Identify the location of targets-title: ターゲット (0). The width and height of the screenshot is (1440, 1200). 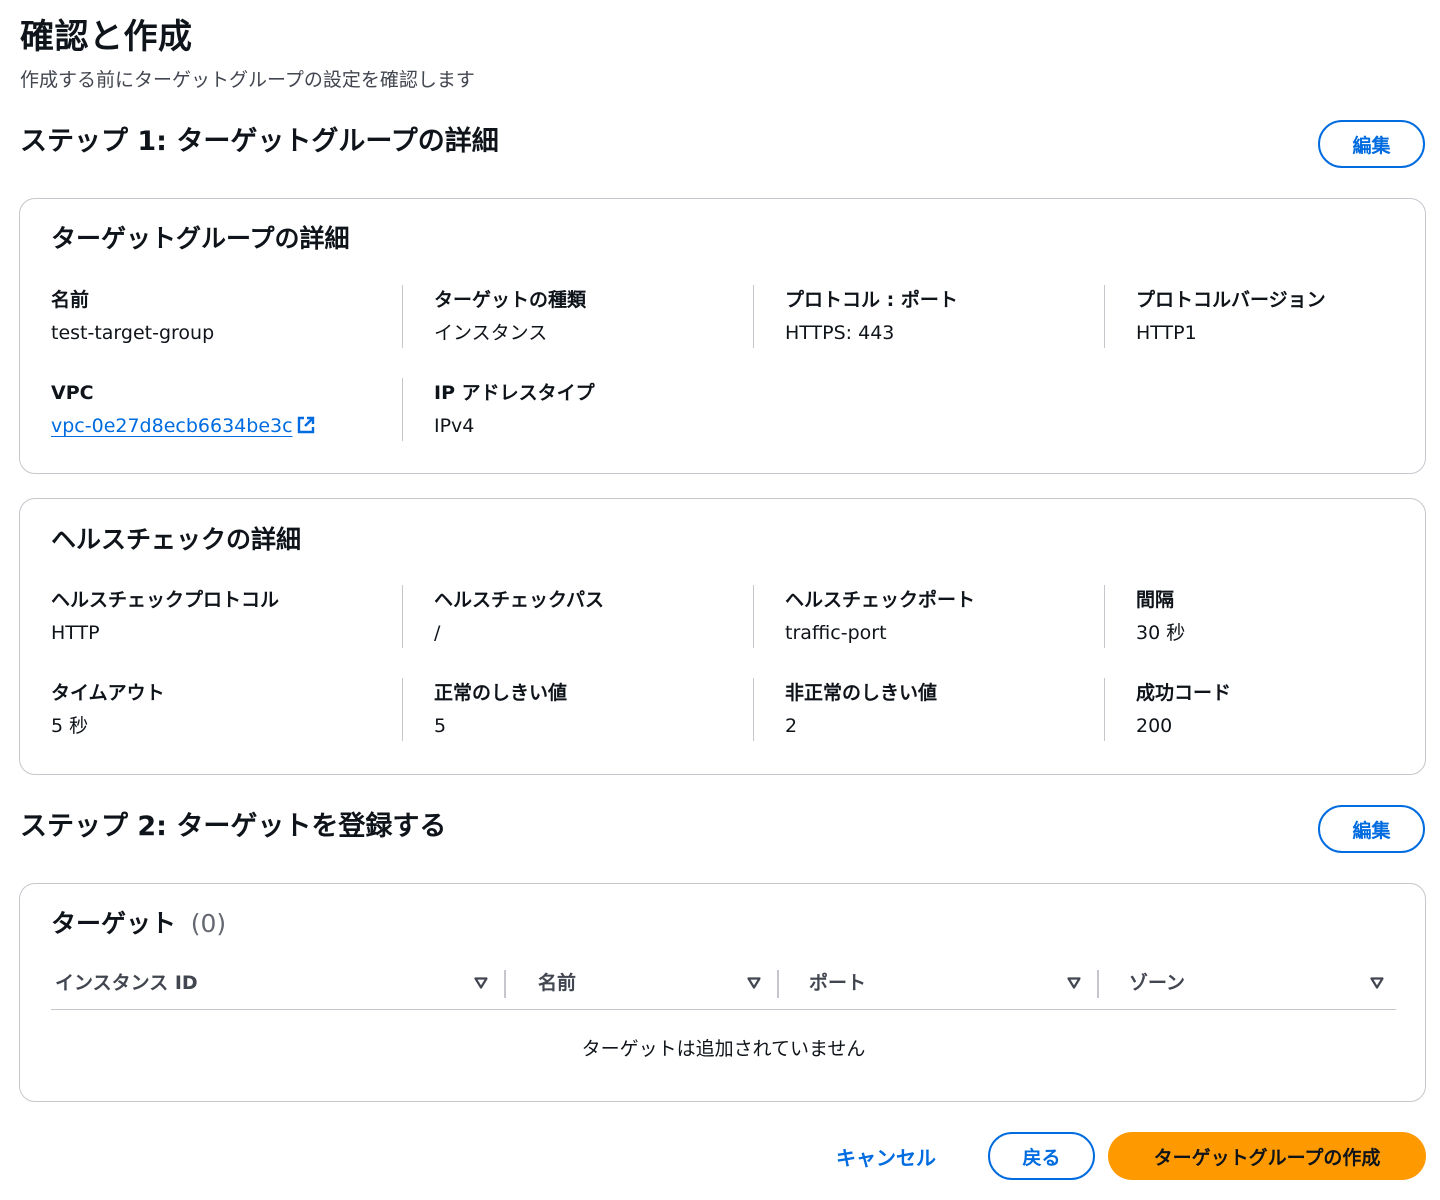
(138, 924).